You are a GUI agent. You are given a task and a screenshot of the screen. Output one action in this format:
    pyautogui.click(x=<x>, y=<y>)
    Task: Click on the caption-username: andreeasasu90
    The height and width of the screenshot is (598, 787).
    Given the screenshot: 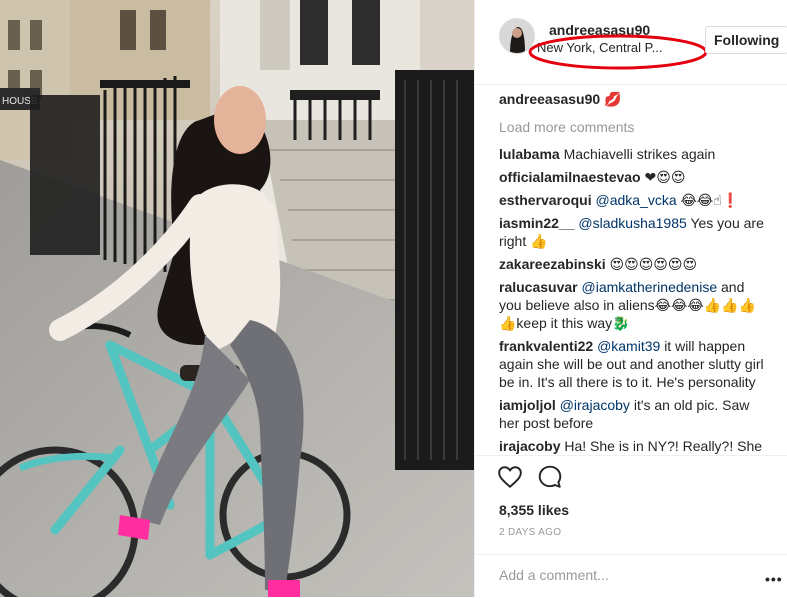 What is the action you would take?
    pyautogui.click(x=549, y=99)
    